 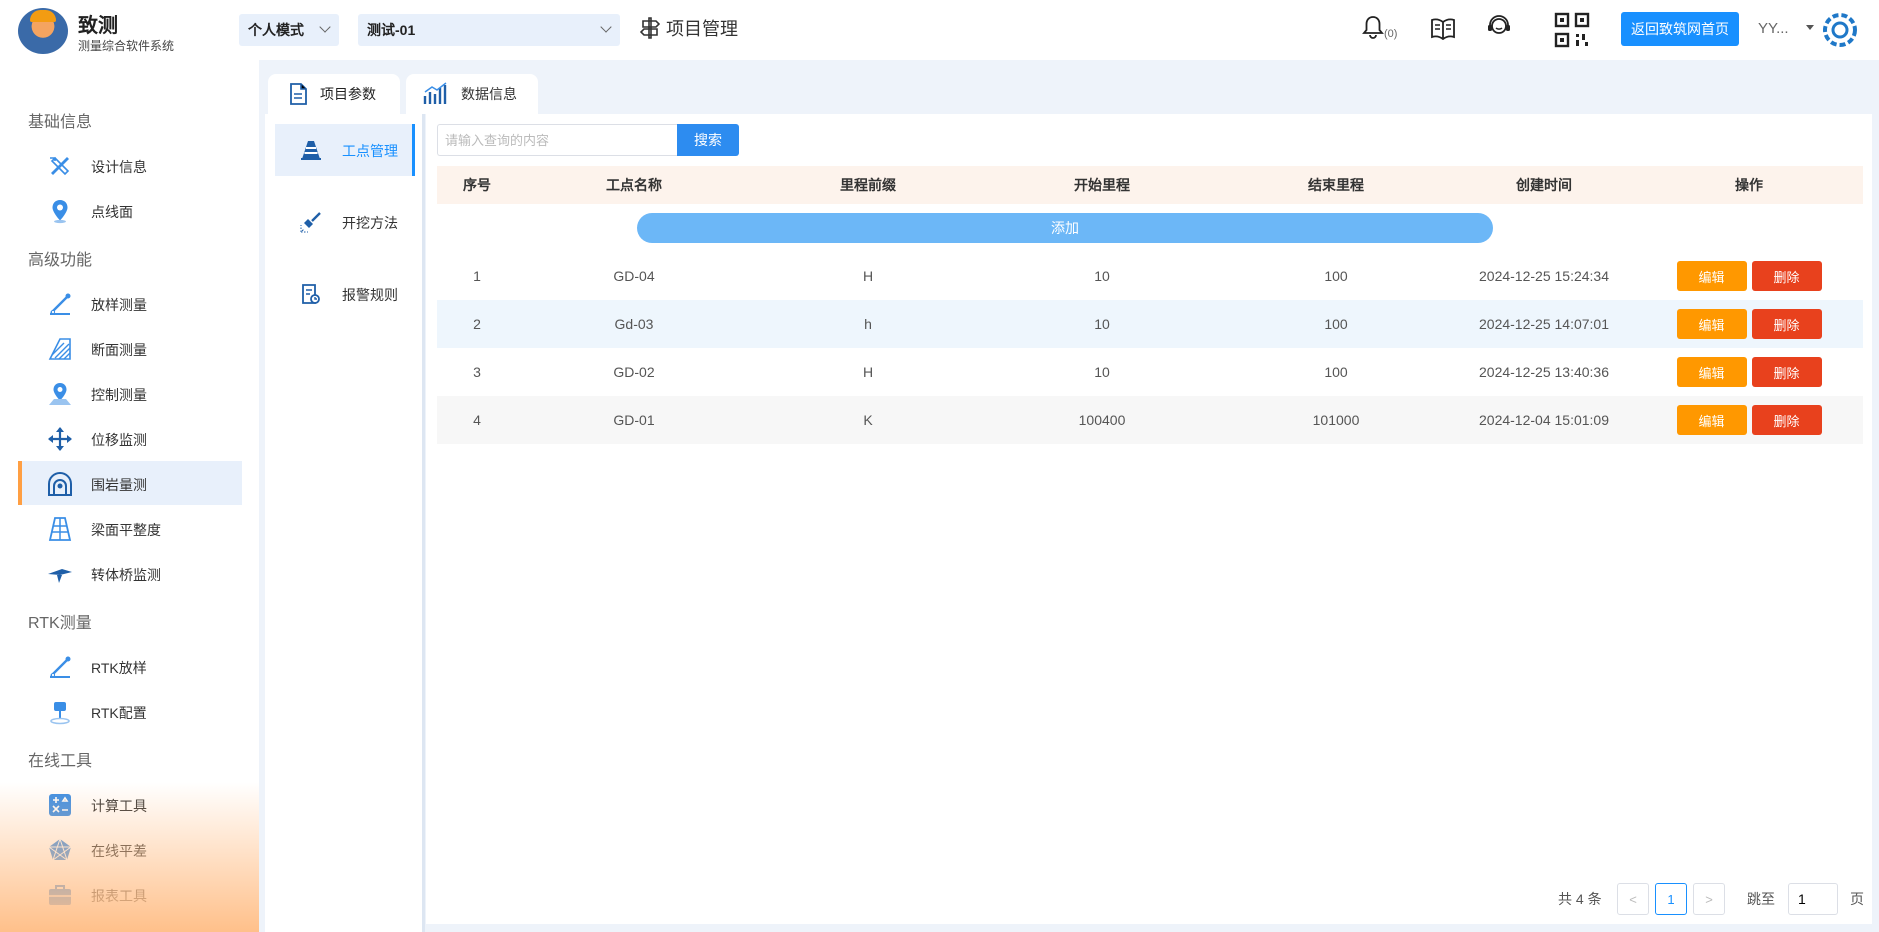 I want to click on column-header: 开始里程, so click(x=1102, y=185).